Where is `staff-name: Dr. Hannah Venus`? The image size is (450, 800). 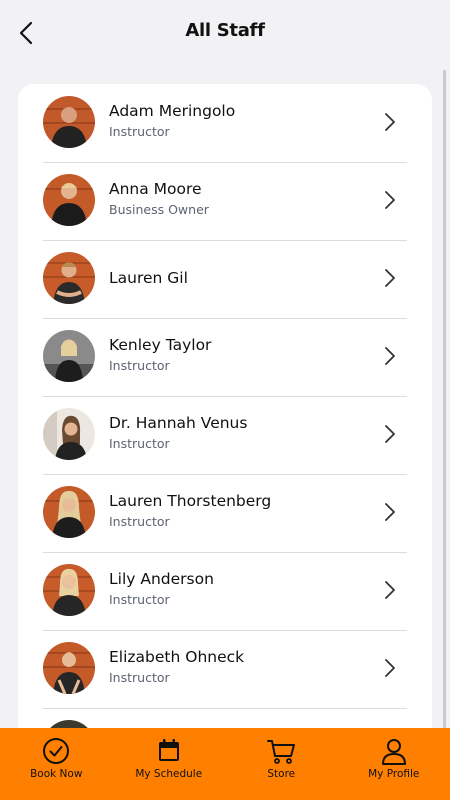 staff-name: Dr. Hannah Venus is located at coordinates (178, 423).